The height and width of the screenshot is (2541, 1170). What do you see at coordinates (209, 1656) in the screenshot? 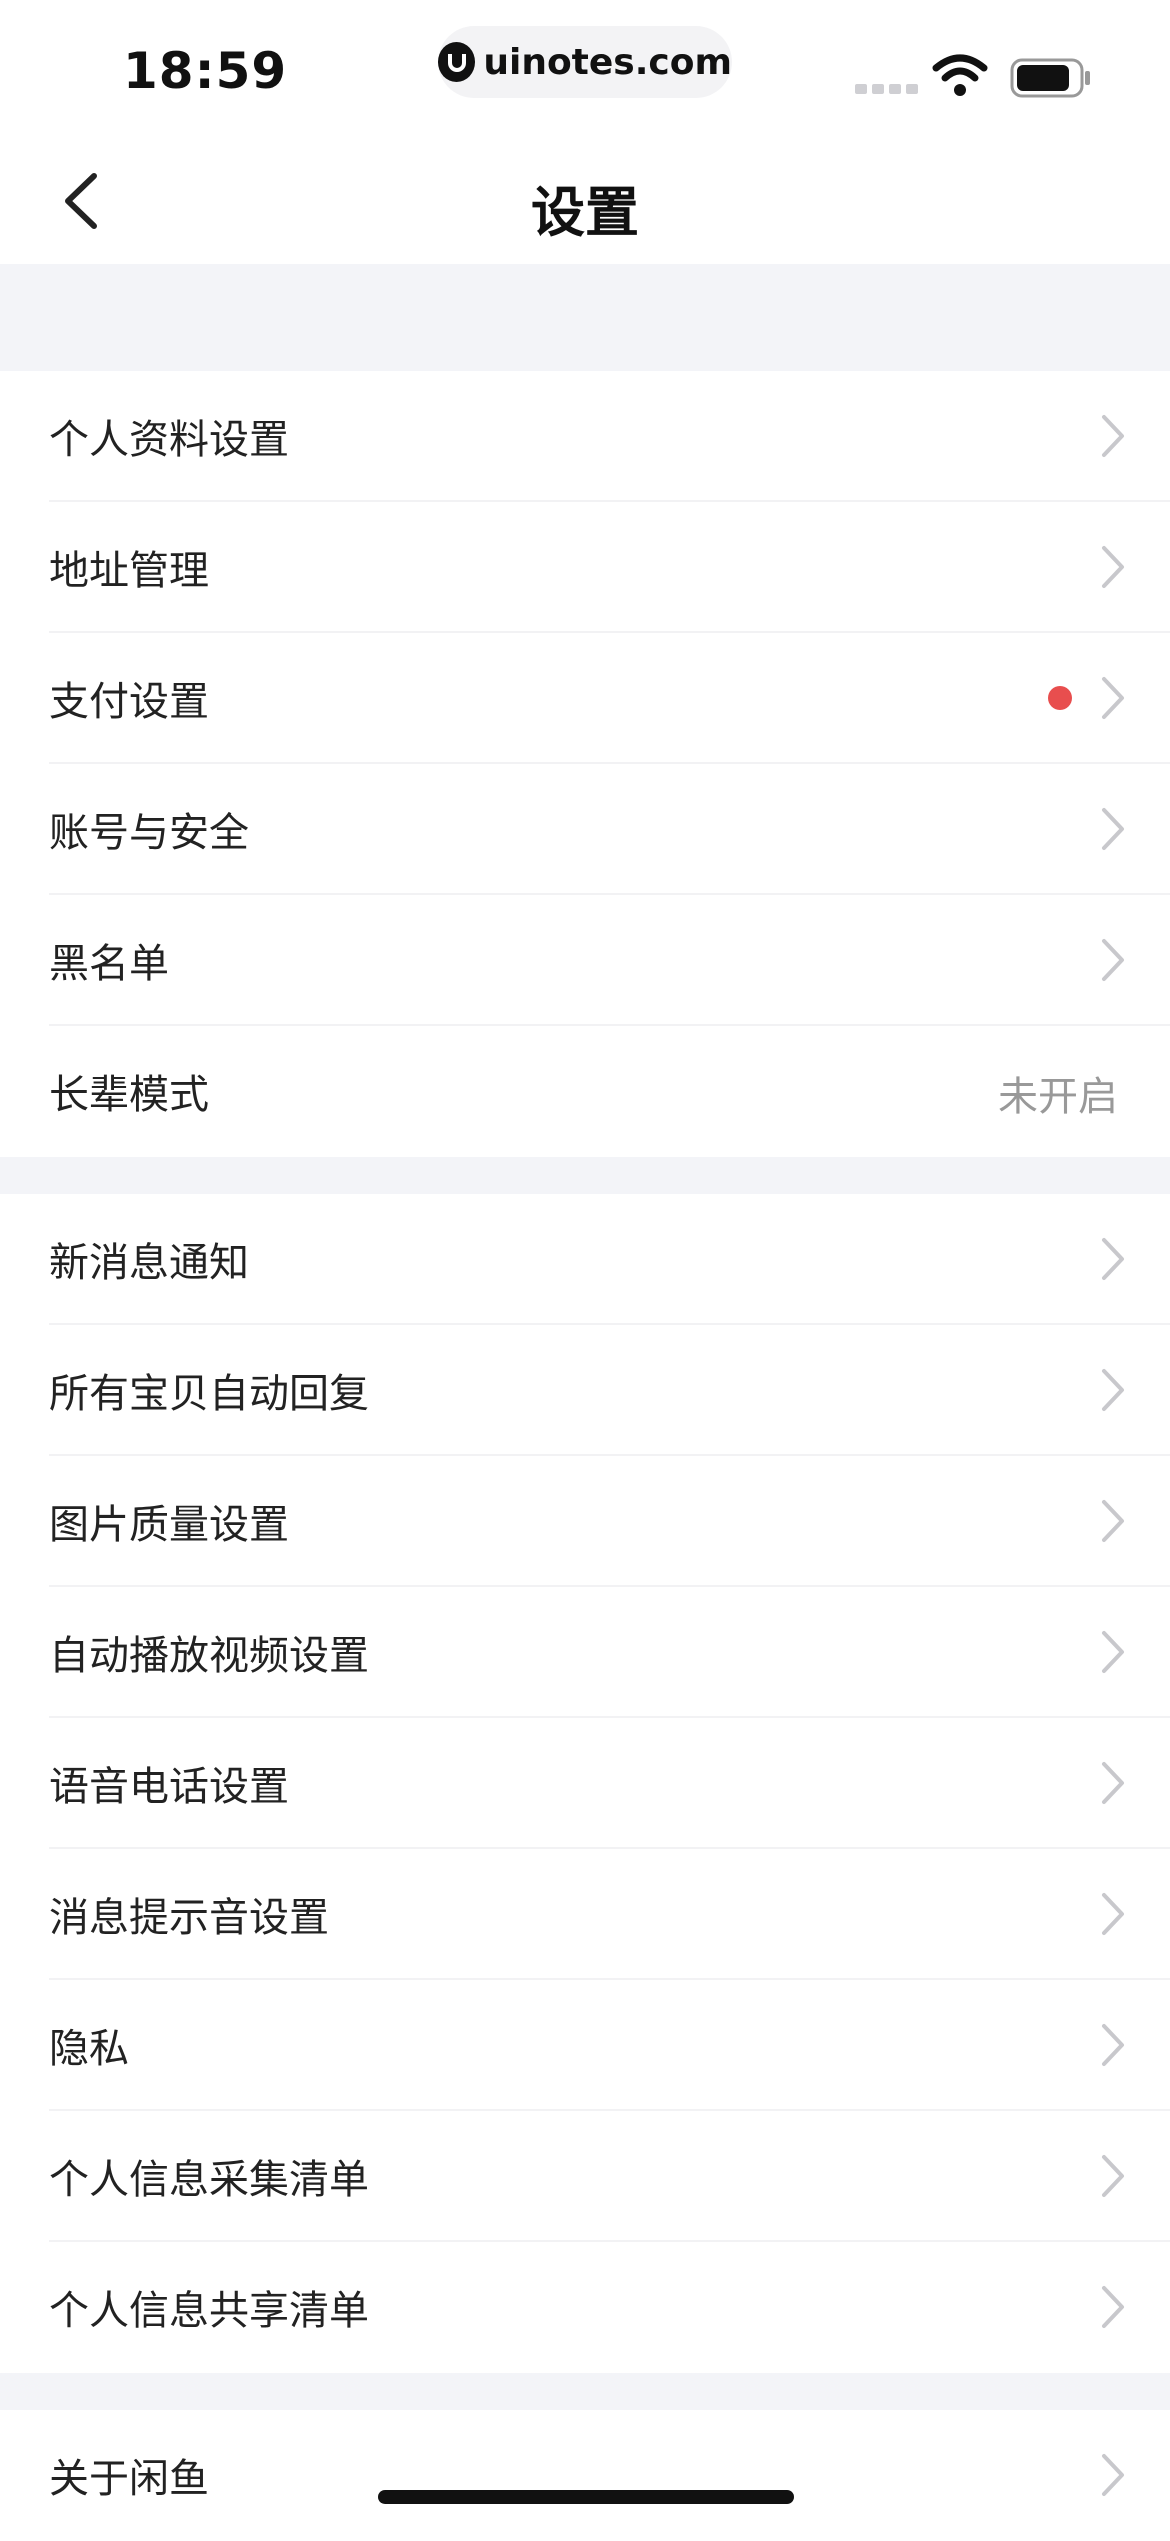
I see `settings-item-label: 自动播放视频设置` at bounding box center [209, 1656].